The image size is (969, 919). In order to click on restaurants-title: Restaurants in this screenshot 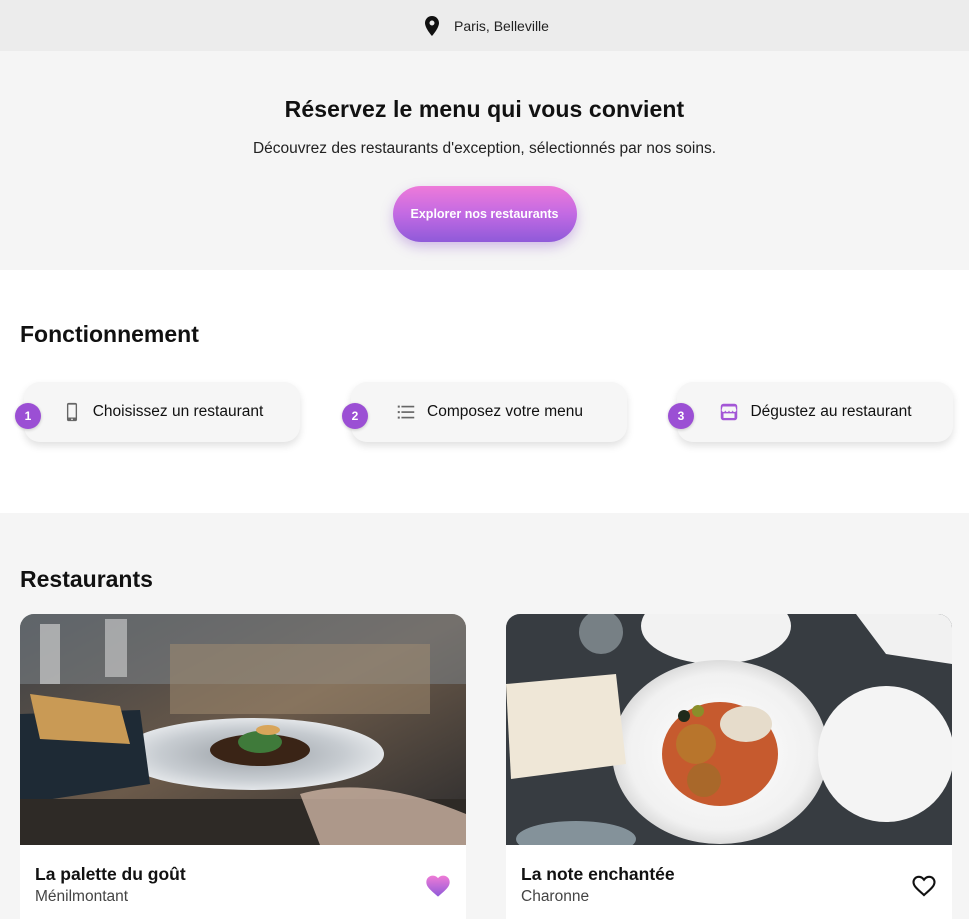, I will do `click(86, 579)`.